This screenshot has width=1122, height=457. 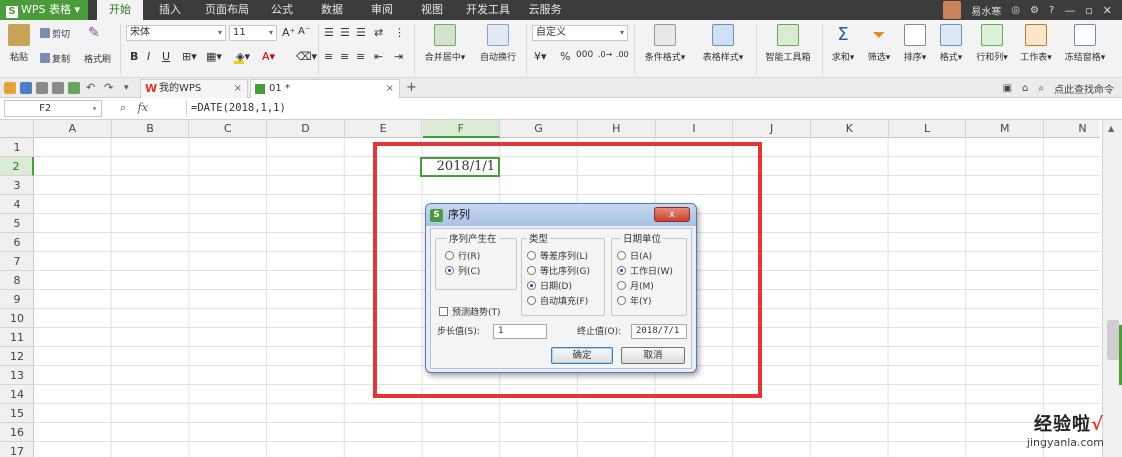 I want to click on column-header-f: F, so click(x=461, y=129).